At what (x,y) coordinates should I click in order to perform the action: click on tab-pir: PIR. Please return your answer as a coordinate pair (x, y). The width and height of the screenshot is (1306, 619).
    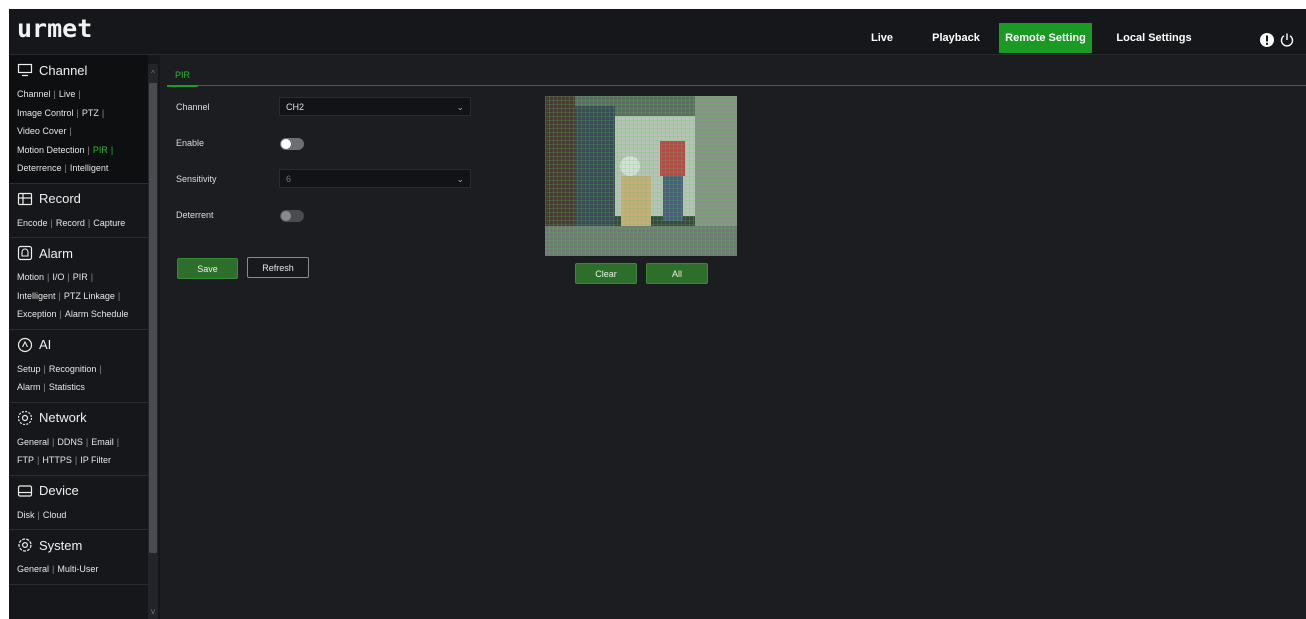
    Looking at the image, I should click on (183, 76).